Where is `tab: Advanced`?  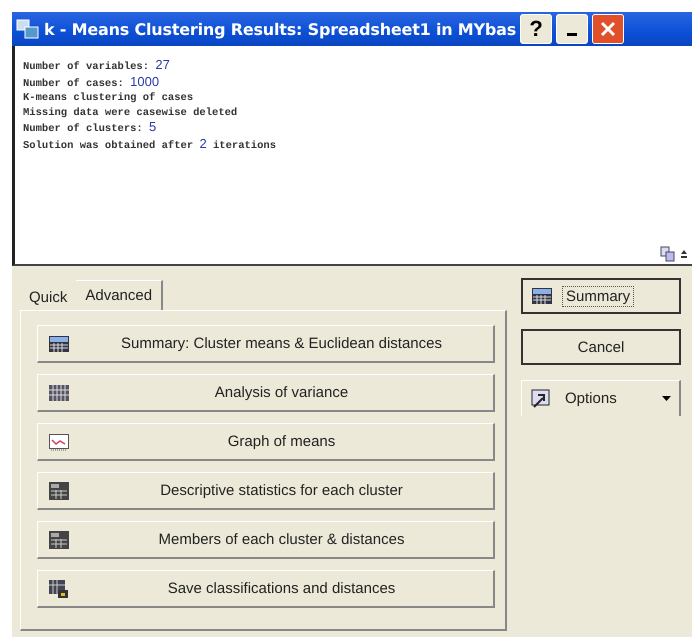 tab: Advanced is located at coordinates (120, 295).